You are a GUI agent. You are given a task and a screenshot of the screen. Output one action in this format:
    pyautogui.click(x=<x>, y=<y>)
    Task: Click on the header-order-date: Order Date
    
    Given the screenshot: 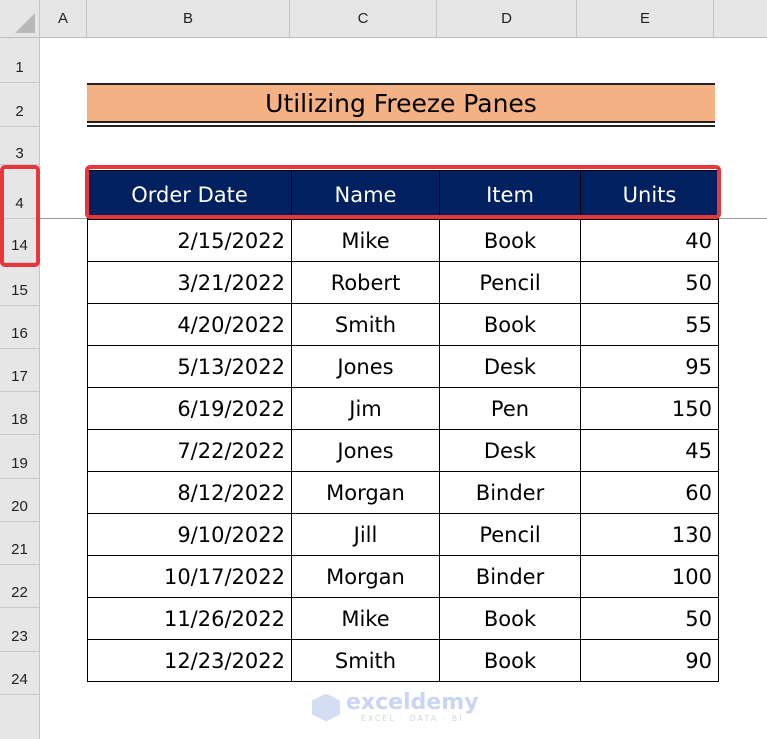 What is the action you would take?
    pyautogui.click(x=189, y=195)
    